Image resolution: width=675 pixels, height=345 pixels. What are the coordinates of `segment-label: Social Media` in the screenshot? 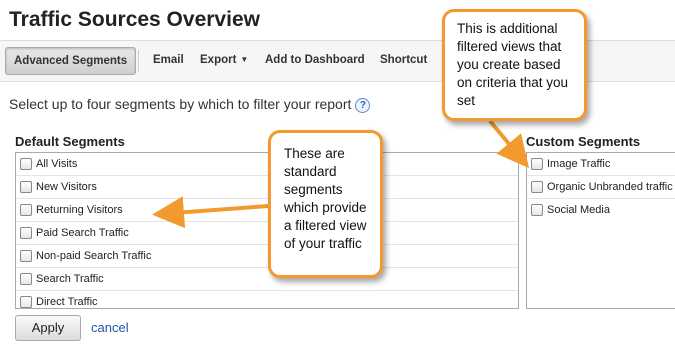 It's located at (578, 210).